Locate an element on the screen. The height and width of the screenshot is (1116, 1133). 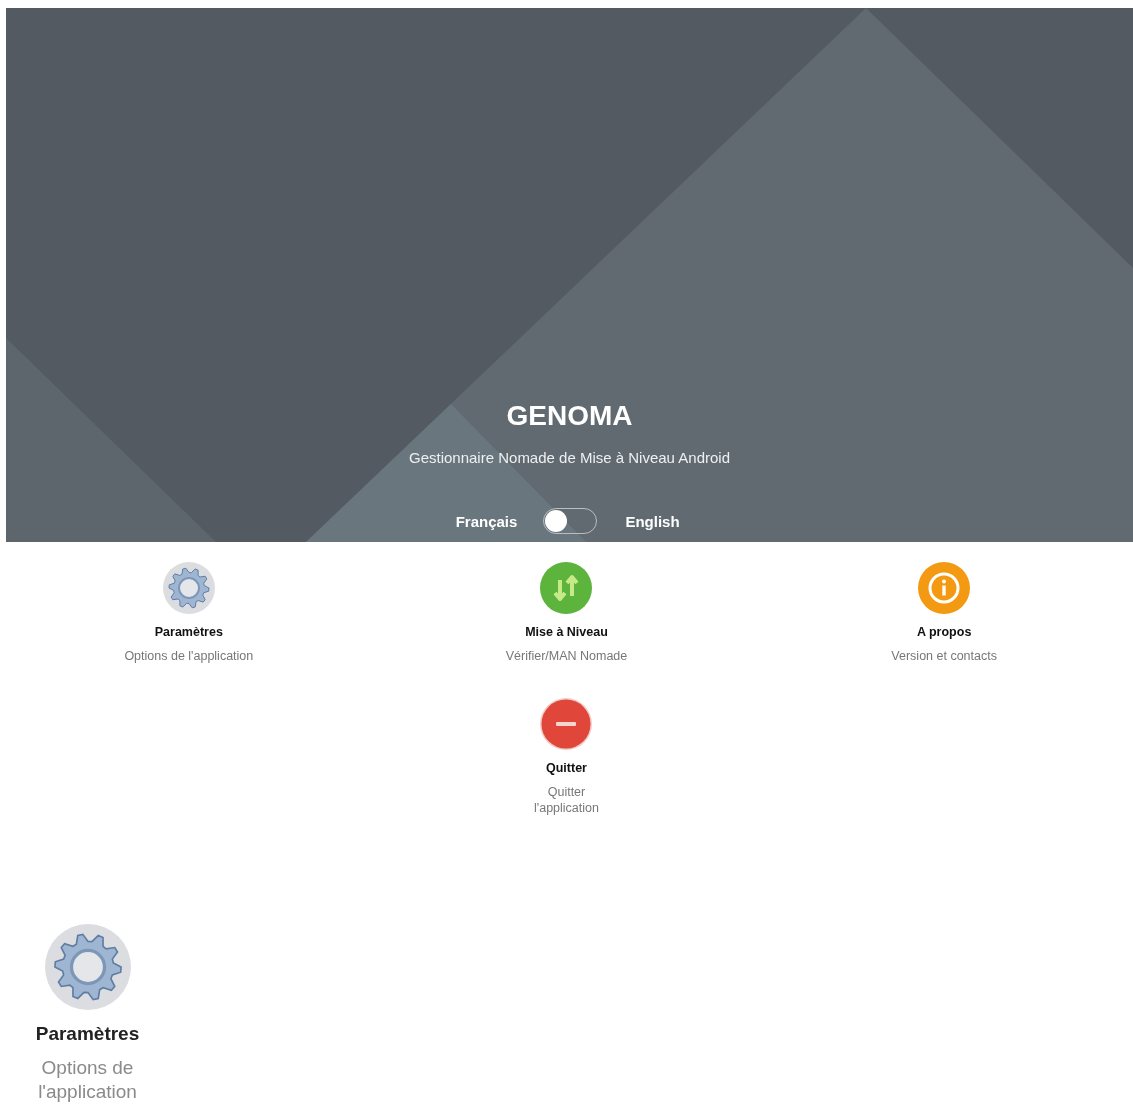
menu-item: A propos Version et contacts is located at coordinates (944, 613).